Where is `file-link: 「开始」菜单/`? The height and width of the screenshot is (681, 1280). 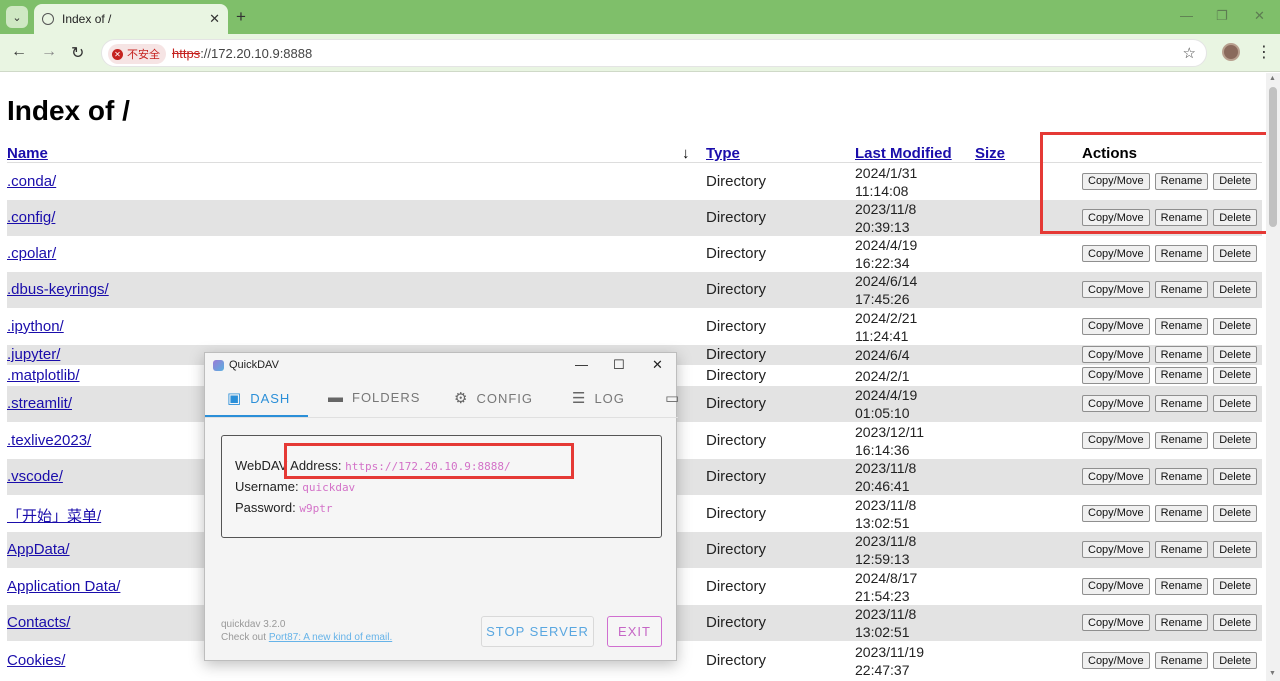 file-link: 「开始」菜单/ is located at coordinates (54, 515).